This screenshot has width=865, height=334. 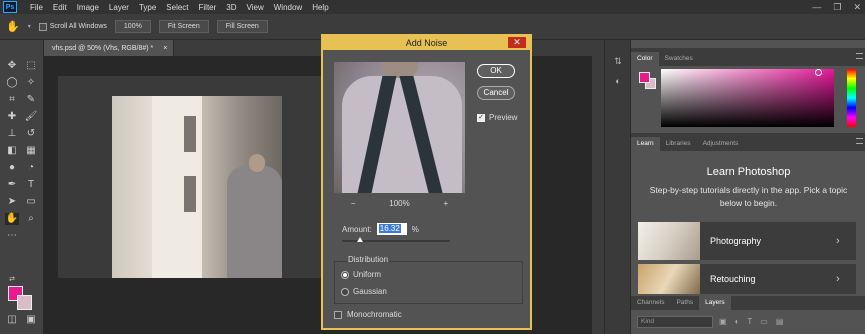 What do you see at coordinates (737, 321) in the screenshot?
I see `adjustment-filter-icon: ◐` at bounding box center [737, 321].